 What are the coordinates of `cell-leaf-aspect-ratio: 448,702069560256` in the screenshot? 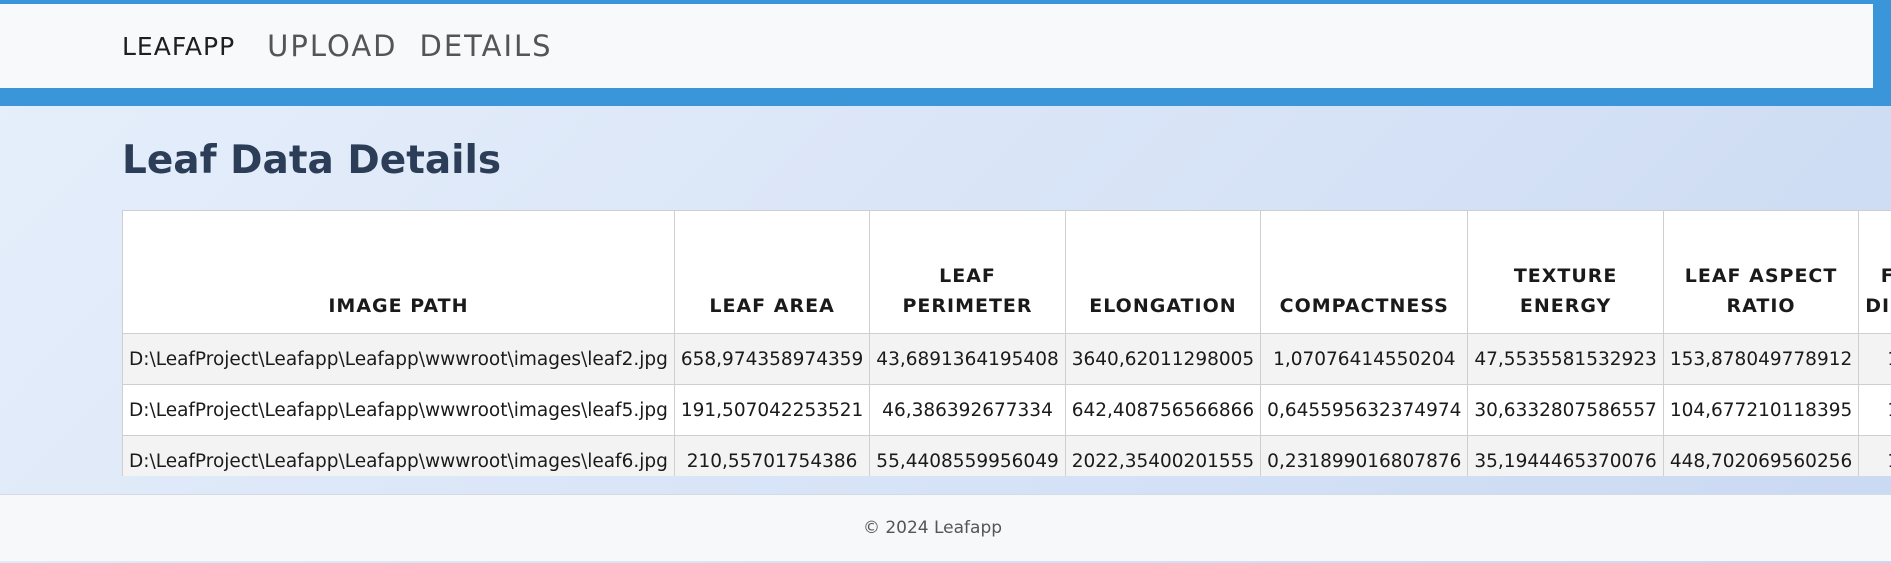 It's located at (1761, 455).